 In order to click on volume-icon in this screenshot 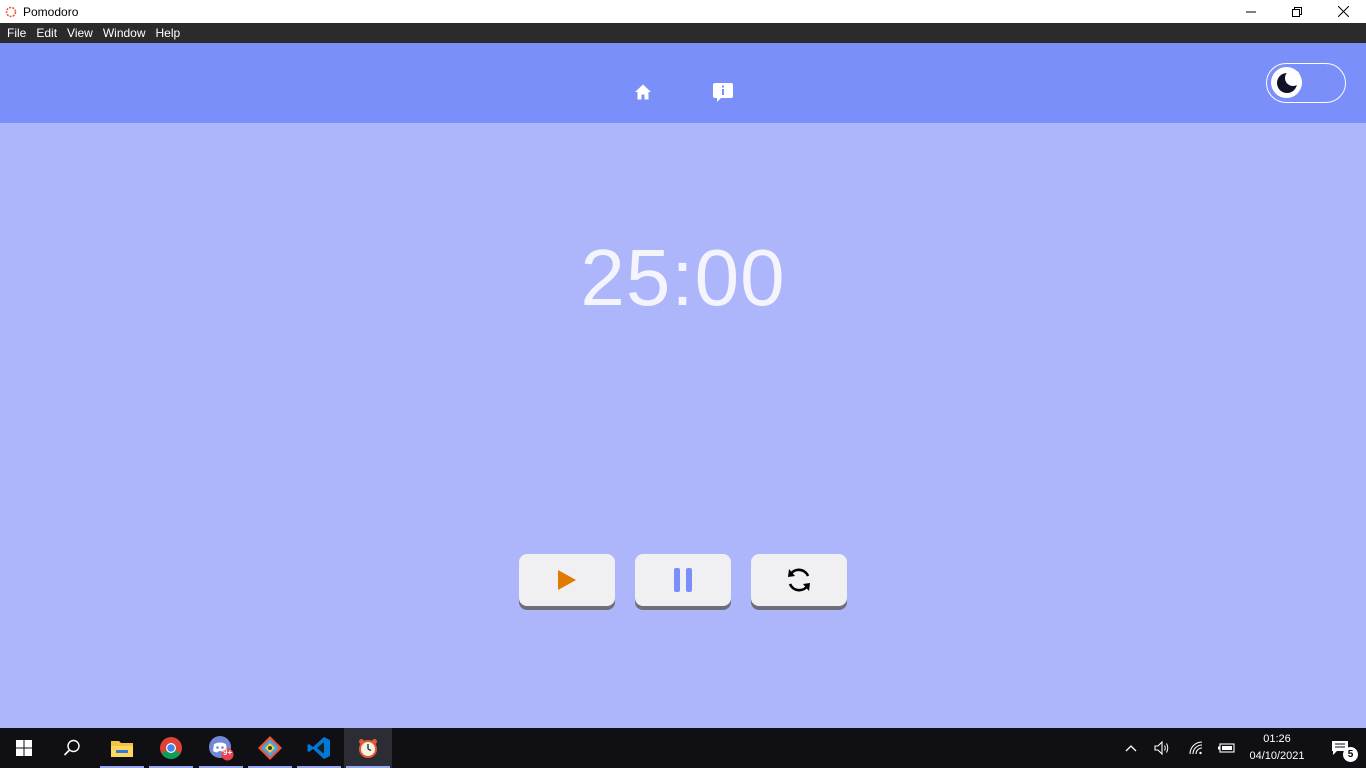, I will do `click(1161, 748)`.